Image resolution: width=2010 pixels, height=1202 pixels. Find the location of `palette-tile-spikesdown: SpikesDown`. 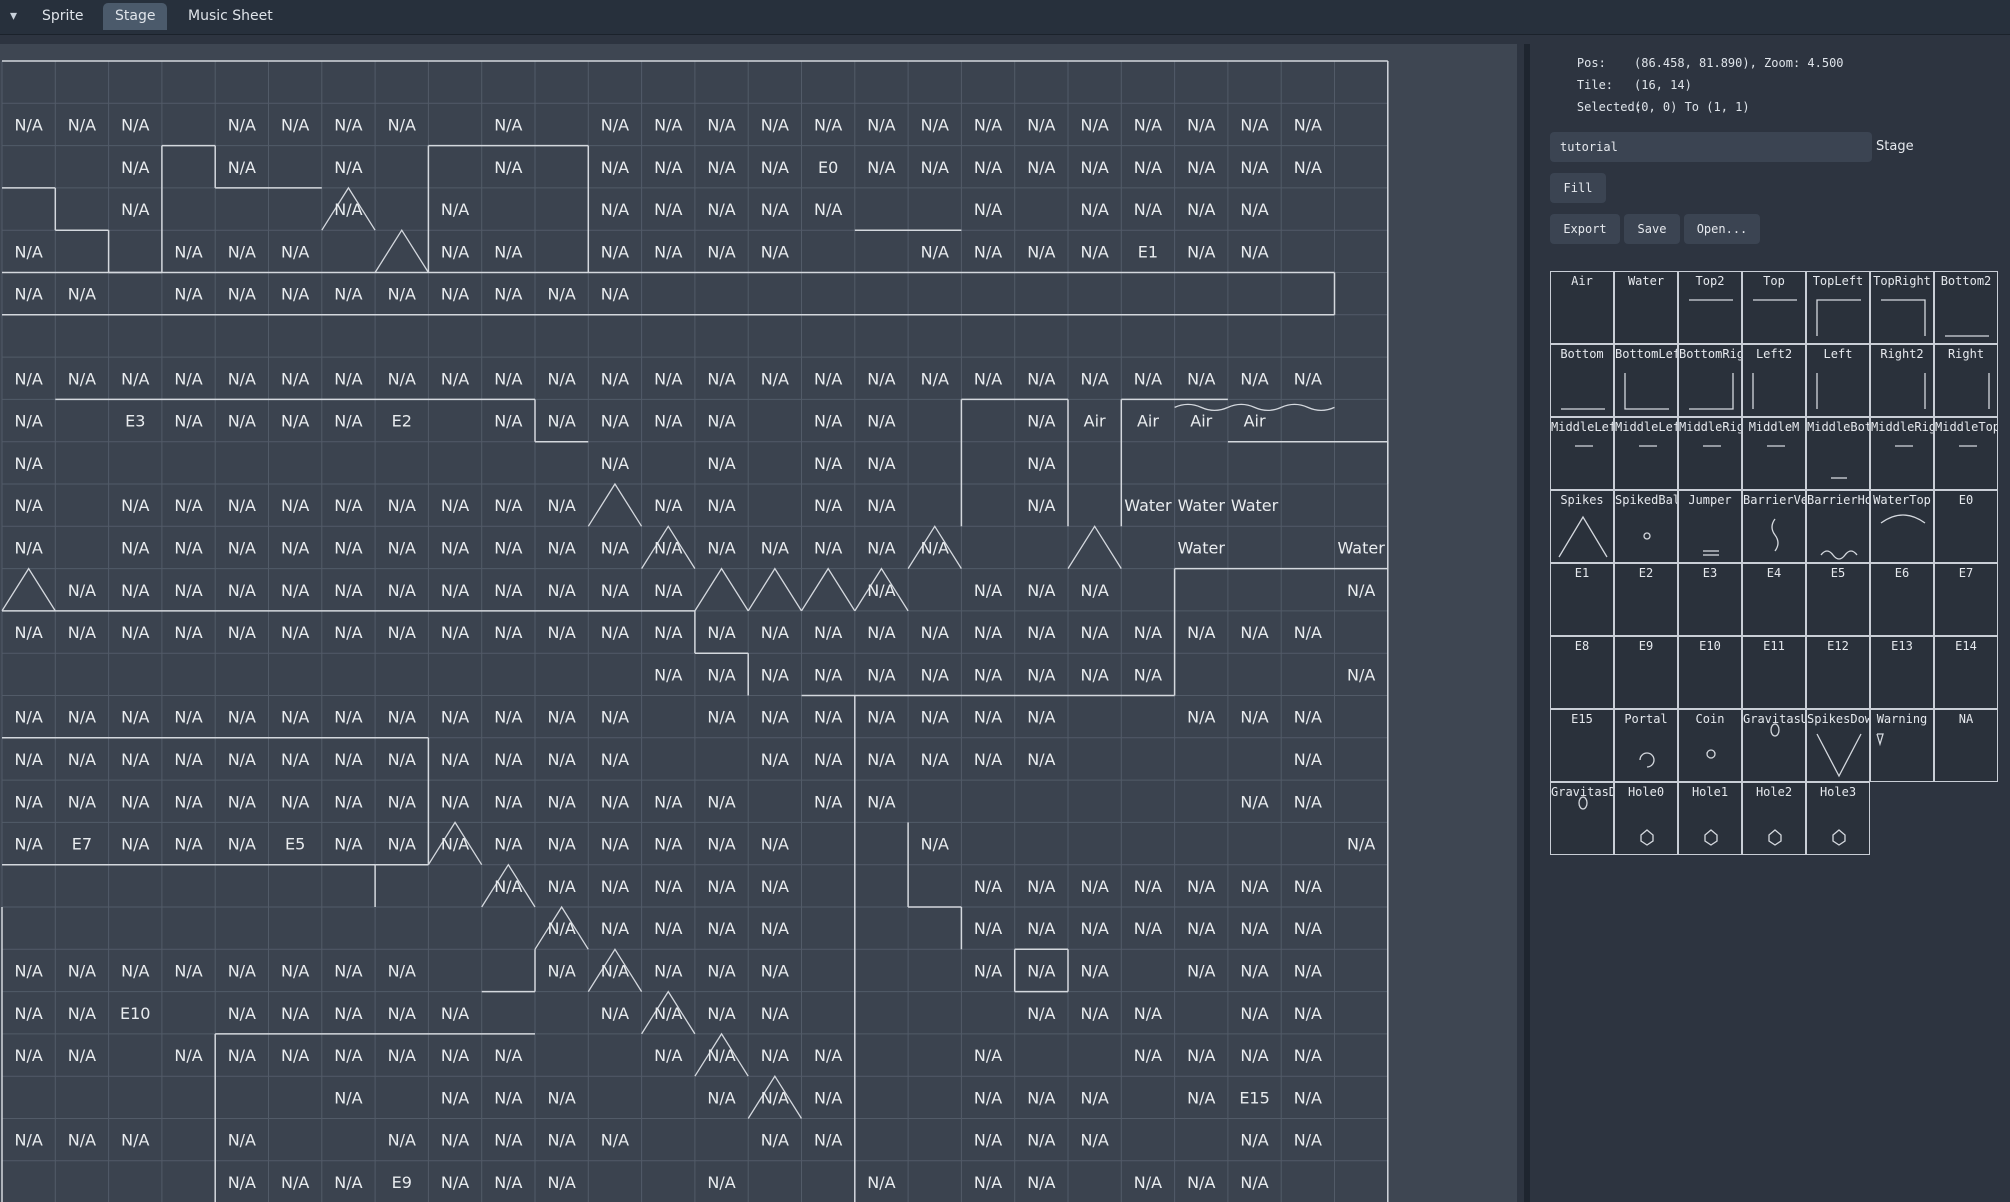

palette-tile-spikesdown: SpikesDown is located at coordinates (1838, 745).